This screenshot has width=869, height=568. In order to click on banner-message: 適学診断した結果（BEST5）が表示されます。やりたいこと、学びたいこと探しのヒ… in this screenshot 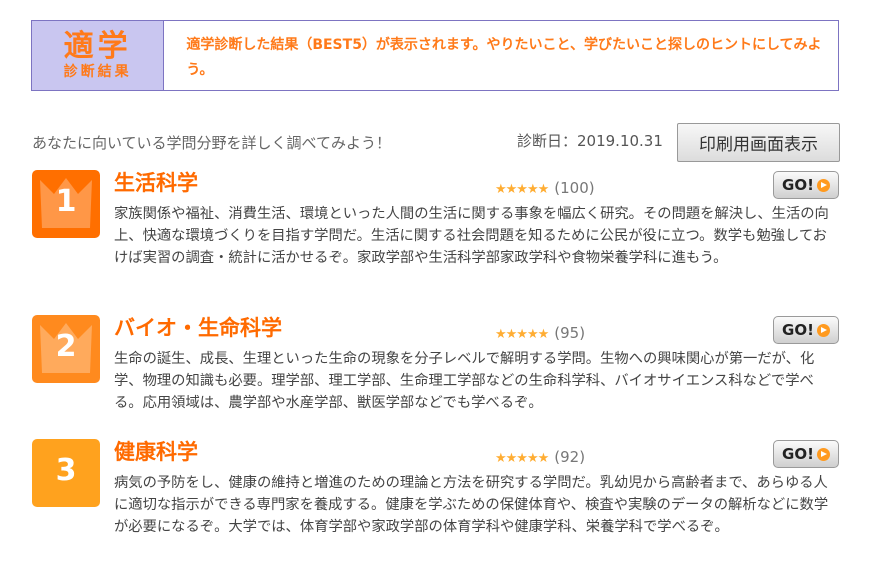, I will do `click(504, 57)`.